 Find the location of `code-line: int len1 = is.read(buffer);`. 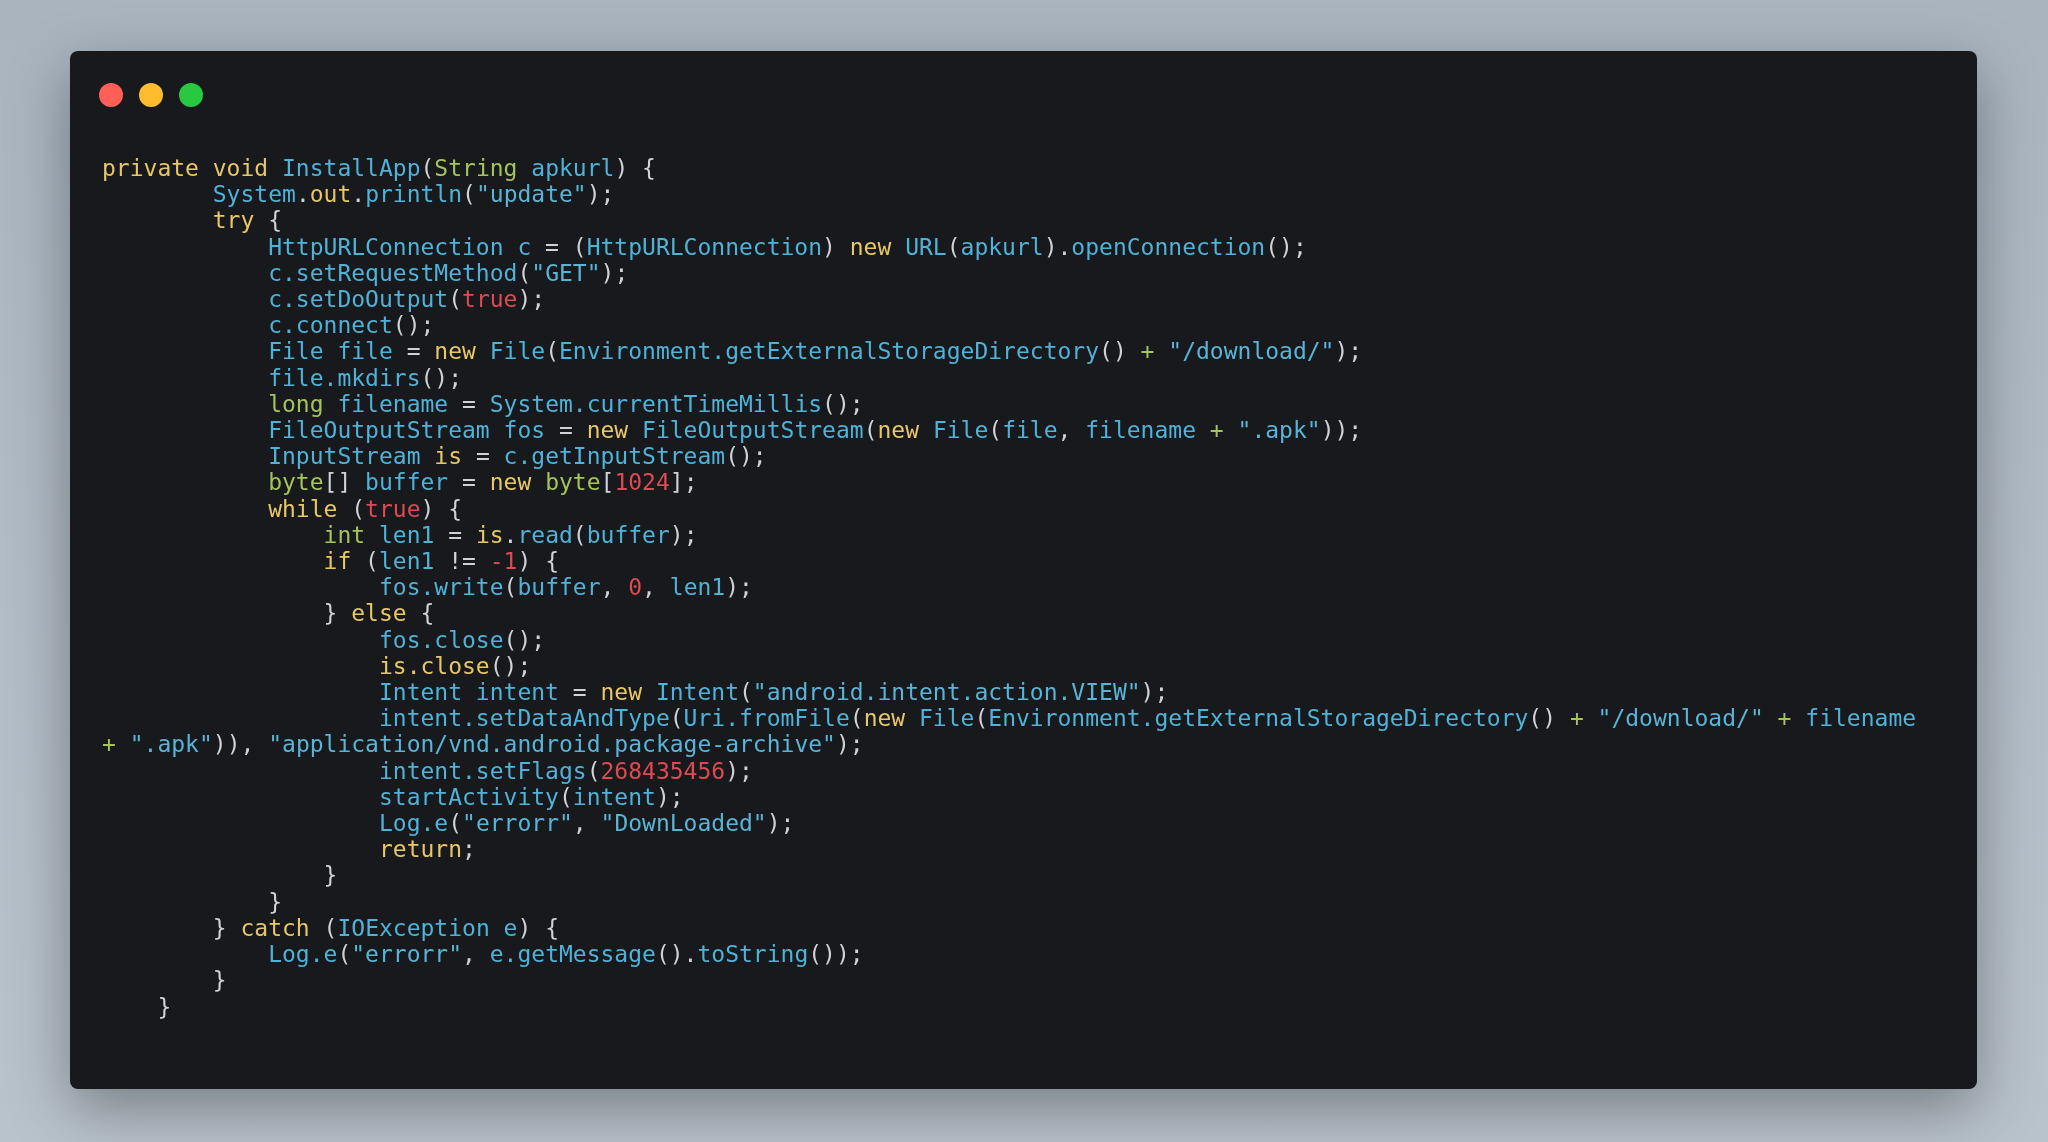

code-line: int len1 = is.read(buffer); is located at coordinates (510, 535).